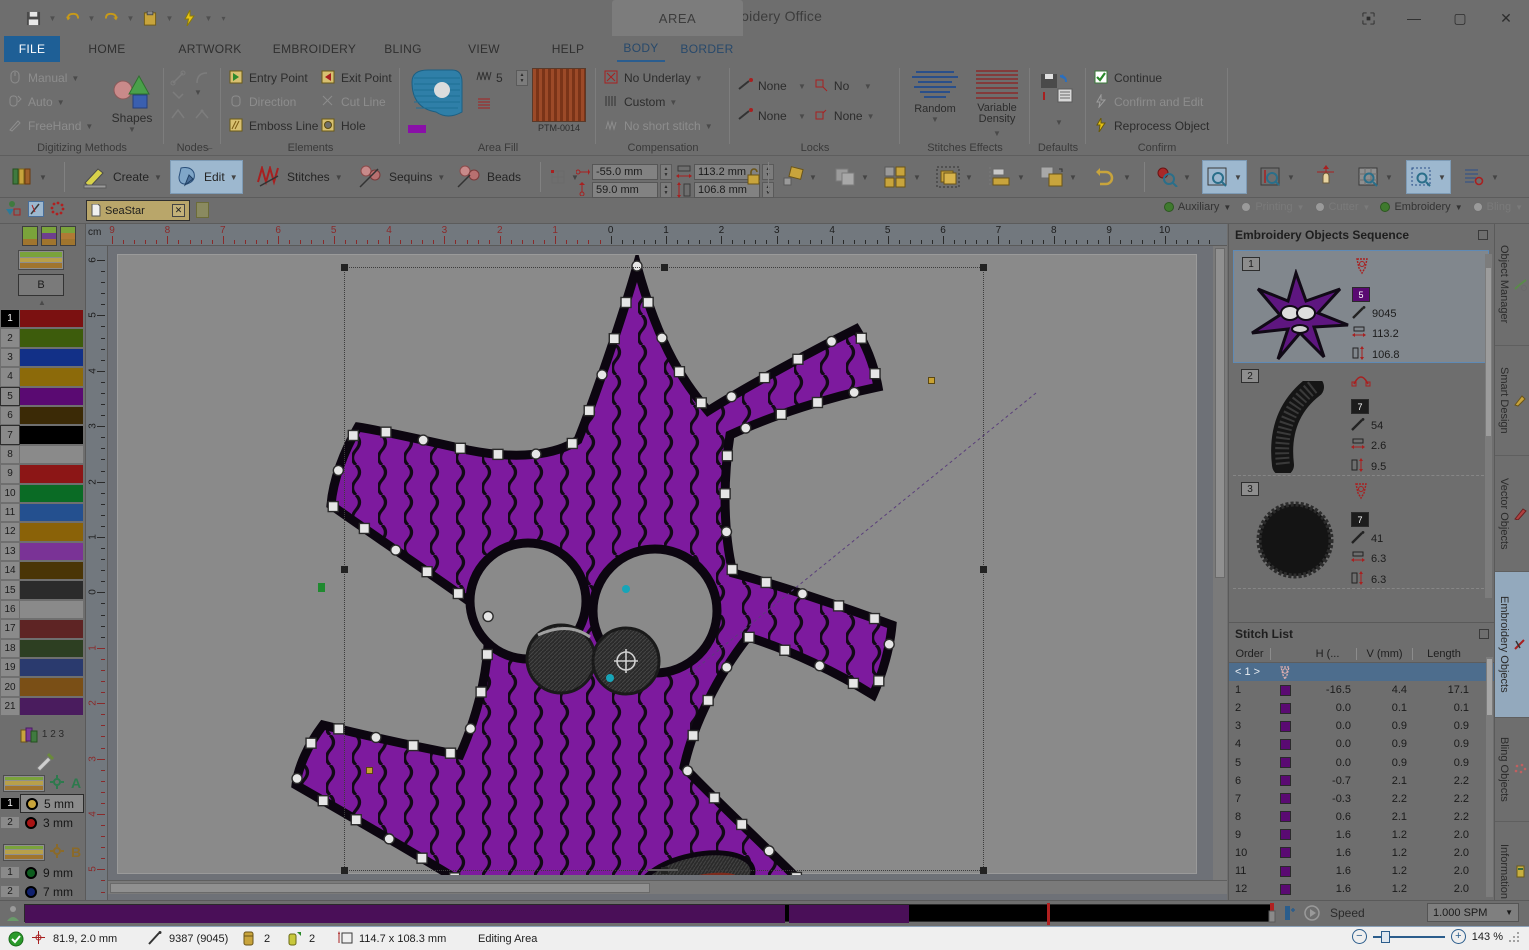  I want to click on context-tab-area: AREA, so click(677, 18).